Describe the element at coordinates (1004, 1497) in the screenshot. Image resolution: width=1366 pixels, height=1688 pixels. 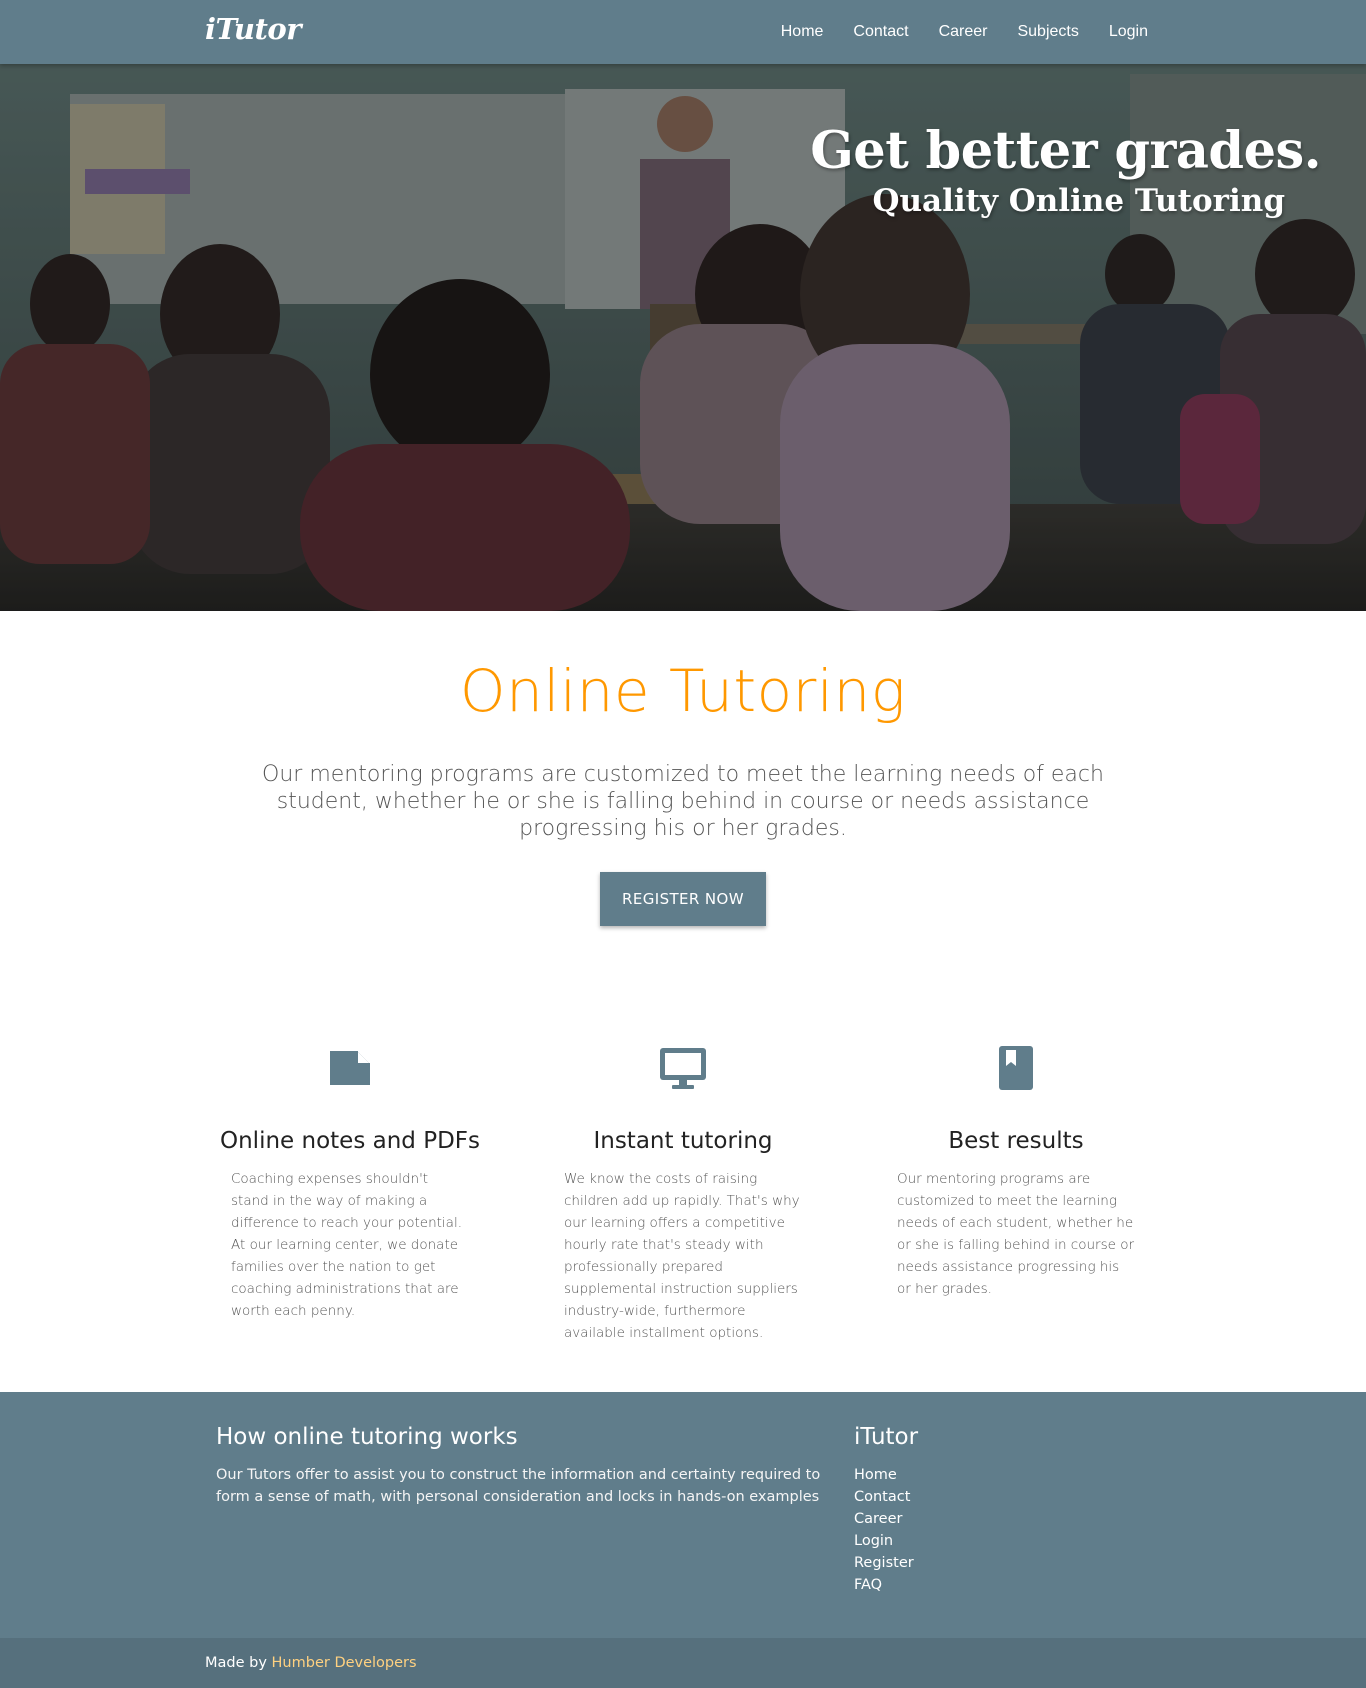
I see `footer-link-contact: Contact` at that location.